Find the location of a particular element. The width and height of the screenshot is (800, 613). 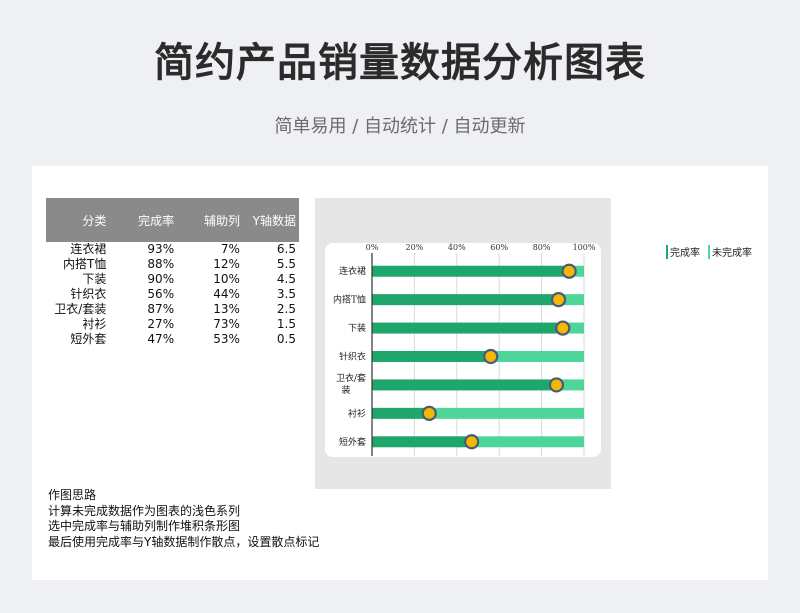

notes-line: 最后使用完成率与Y轴数据制作散点，设置散点标记 is located at coordinates (184, 541).